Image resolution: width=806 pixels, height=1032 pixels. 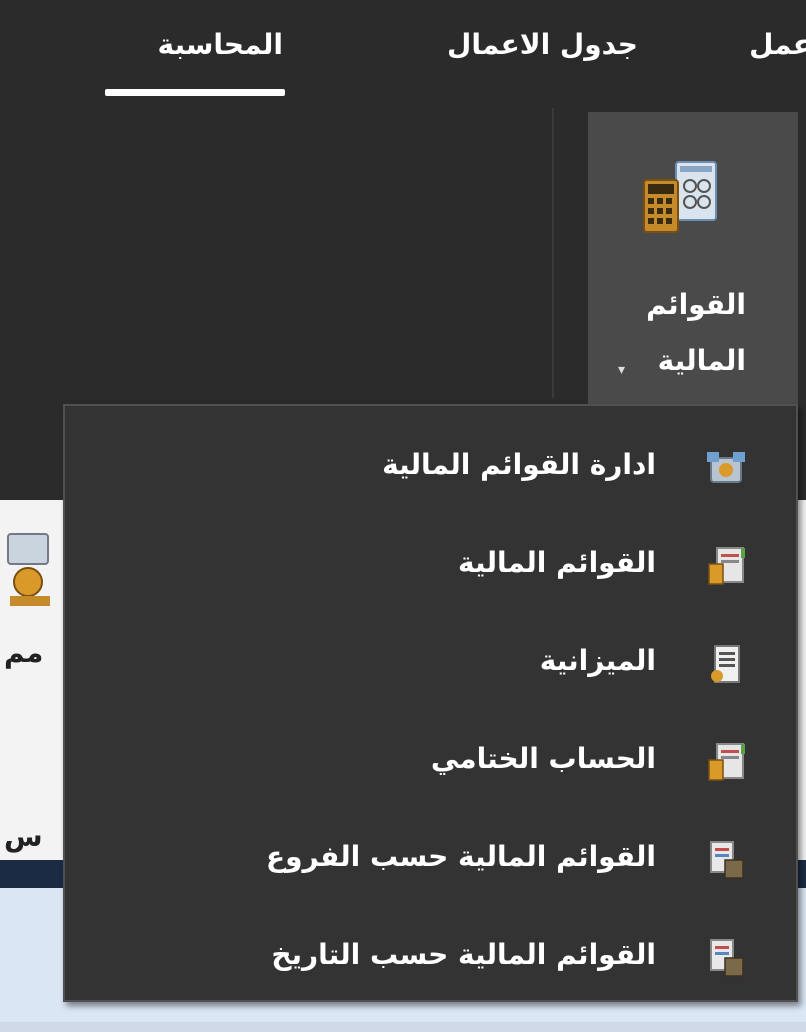 I want to click on menu-item-final-account: الحساب الختامي, so click(x=430, y=762).